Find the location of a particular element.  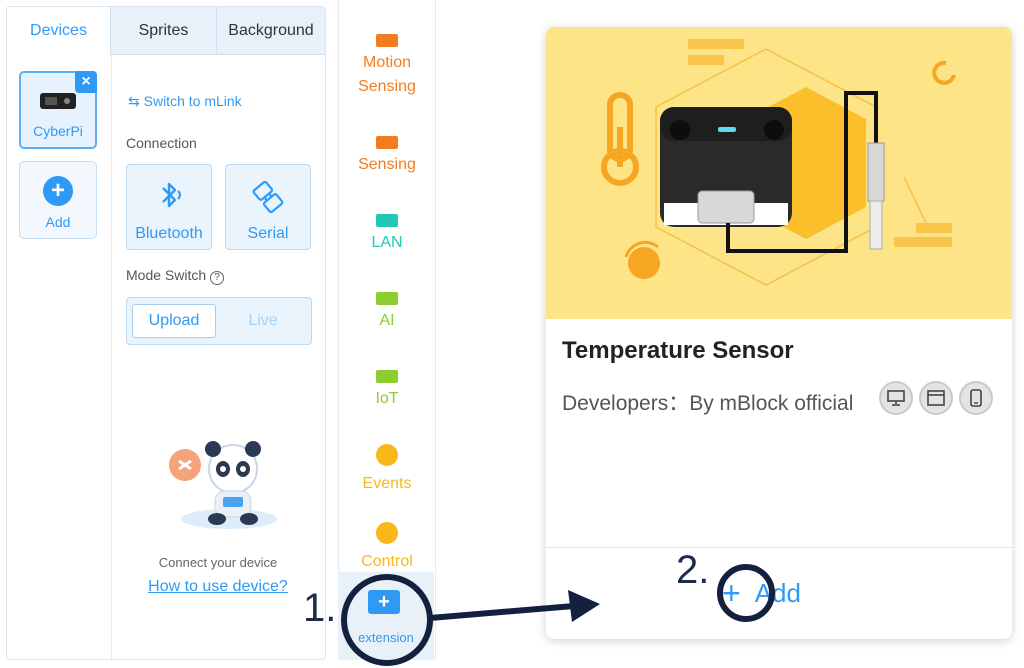

bluetooth-label: Bluetooth is located at coordinates (169, 233).